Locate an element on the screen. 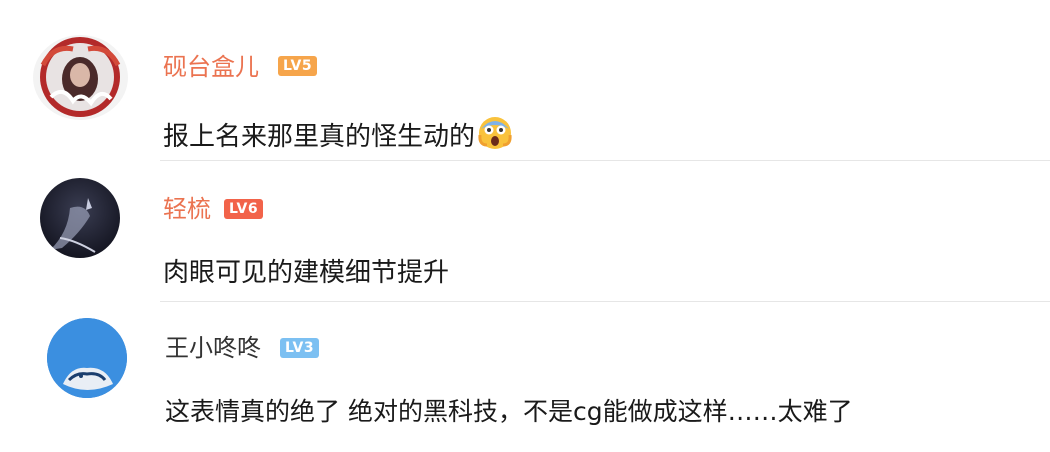  comment-text: 这表情真的绝了 绝对的黑科技，不是cg能做成这样……太难了 is located at coordinates (509, 411).